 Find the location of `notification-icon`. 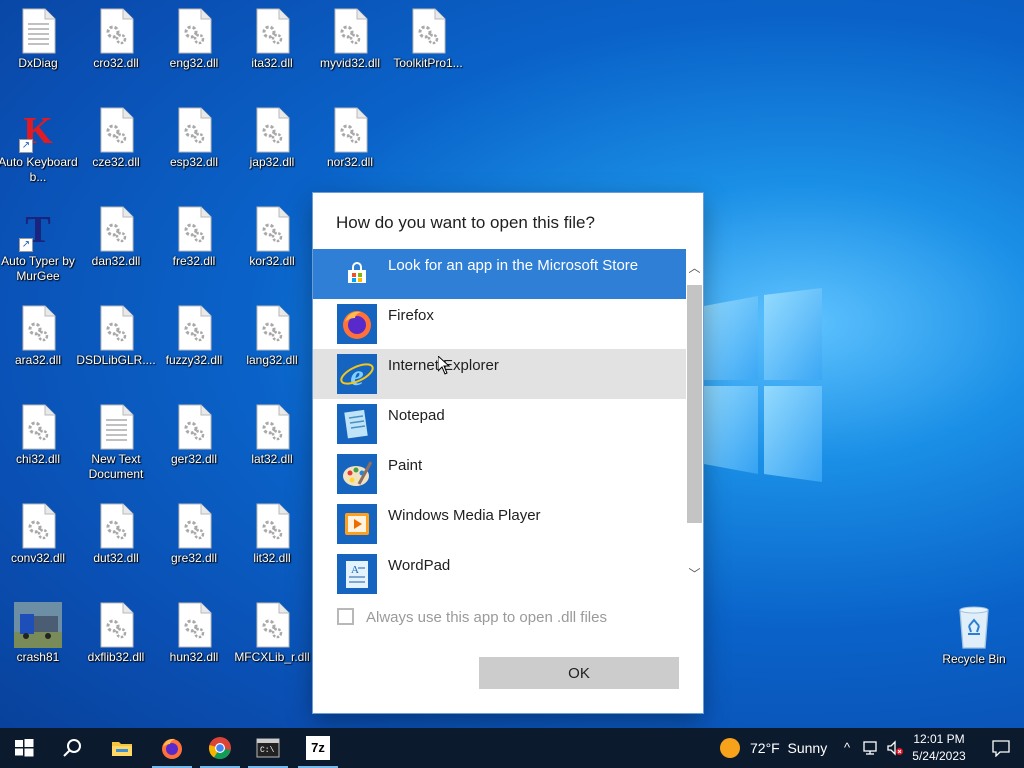

notification-icon is located at coordinates (1001, 748).